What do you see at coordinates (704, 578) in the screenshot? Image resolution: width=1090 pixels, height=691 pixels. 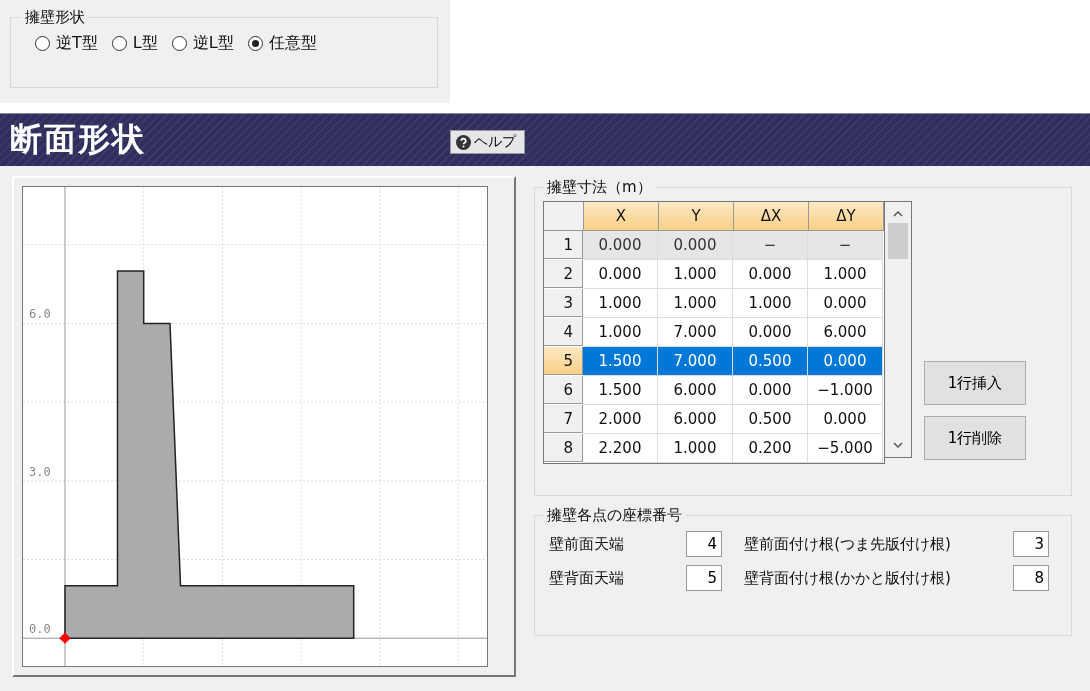 I see `input-field: 5` at bounding box center [704, 578].